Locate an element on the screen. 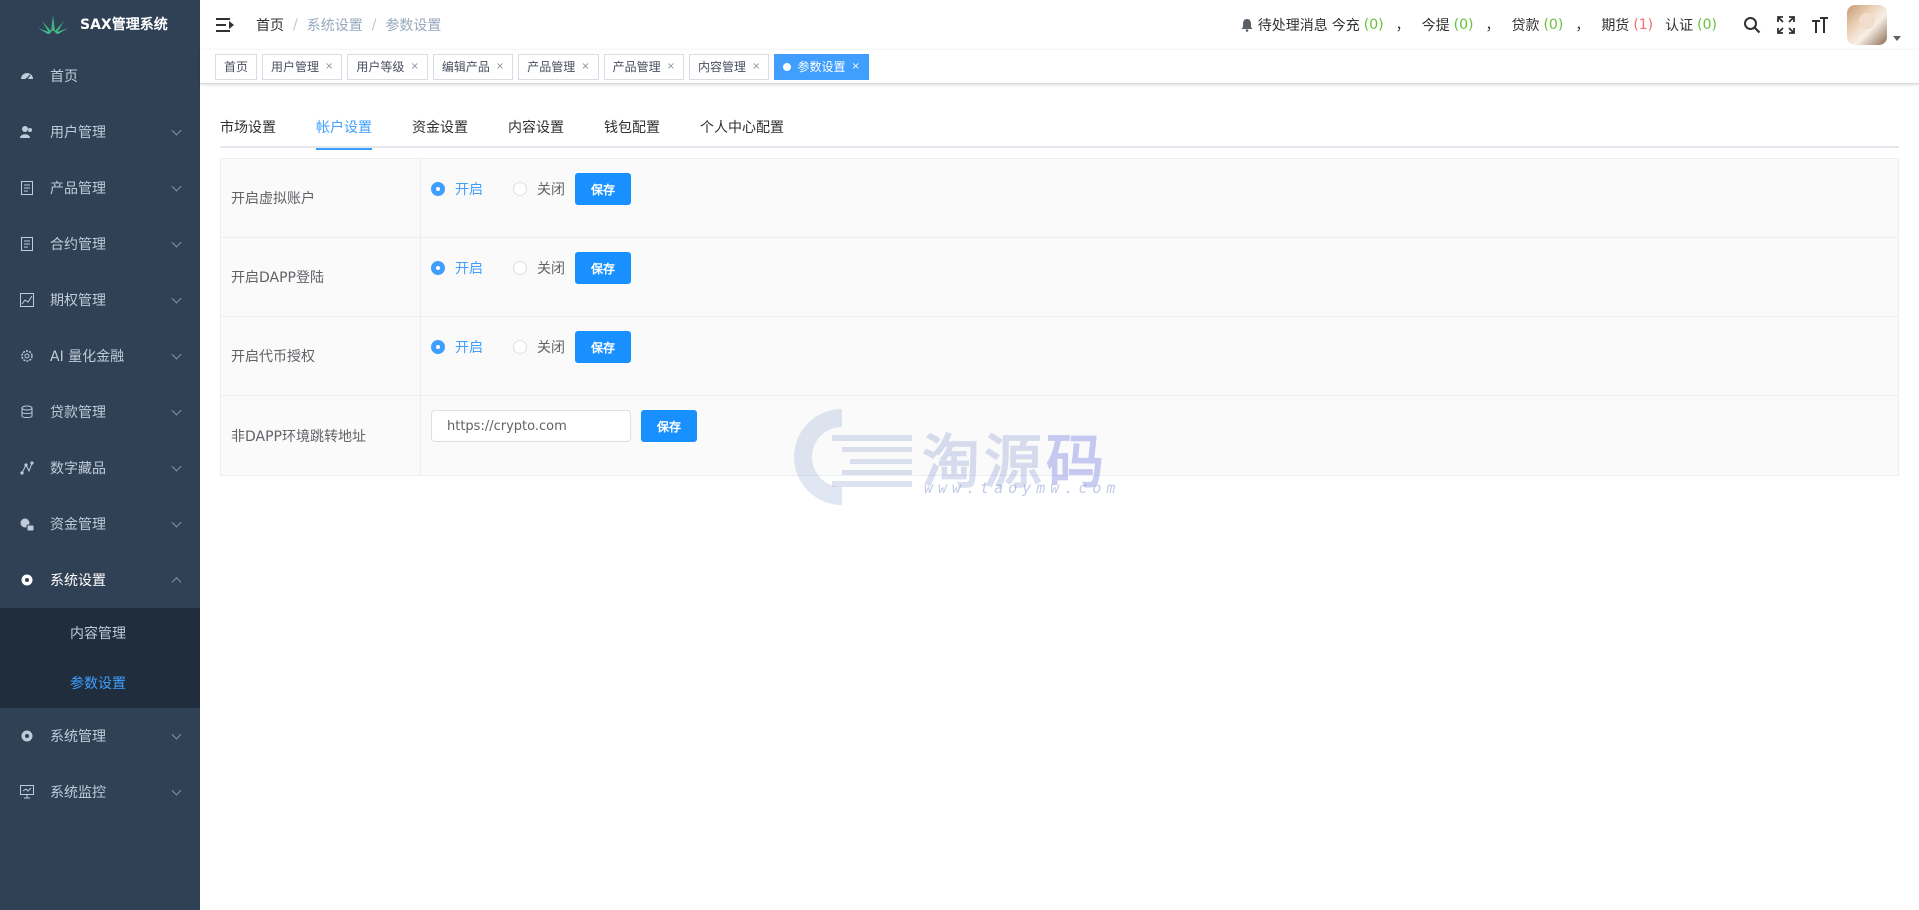 The width and height of the screenshot is (1919, 910). coins-icon is located at coordinates (27, 412).